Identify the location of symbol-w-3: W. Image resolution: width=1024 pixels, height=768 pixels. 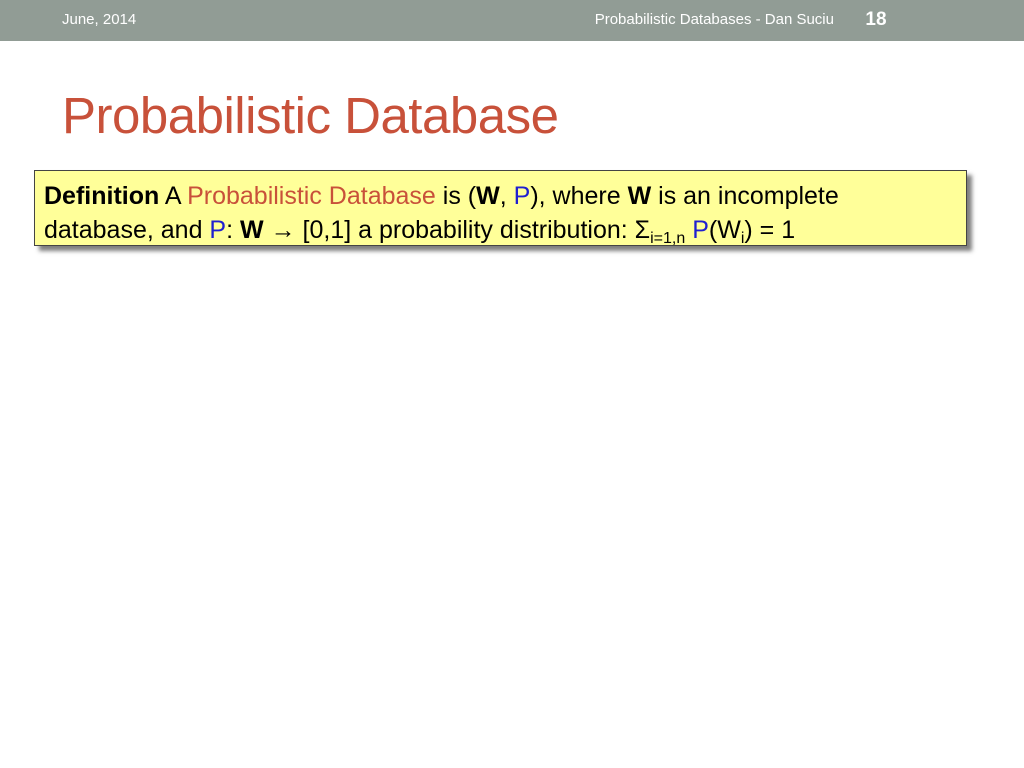
(252, 230).